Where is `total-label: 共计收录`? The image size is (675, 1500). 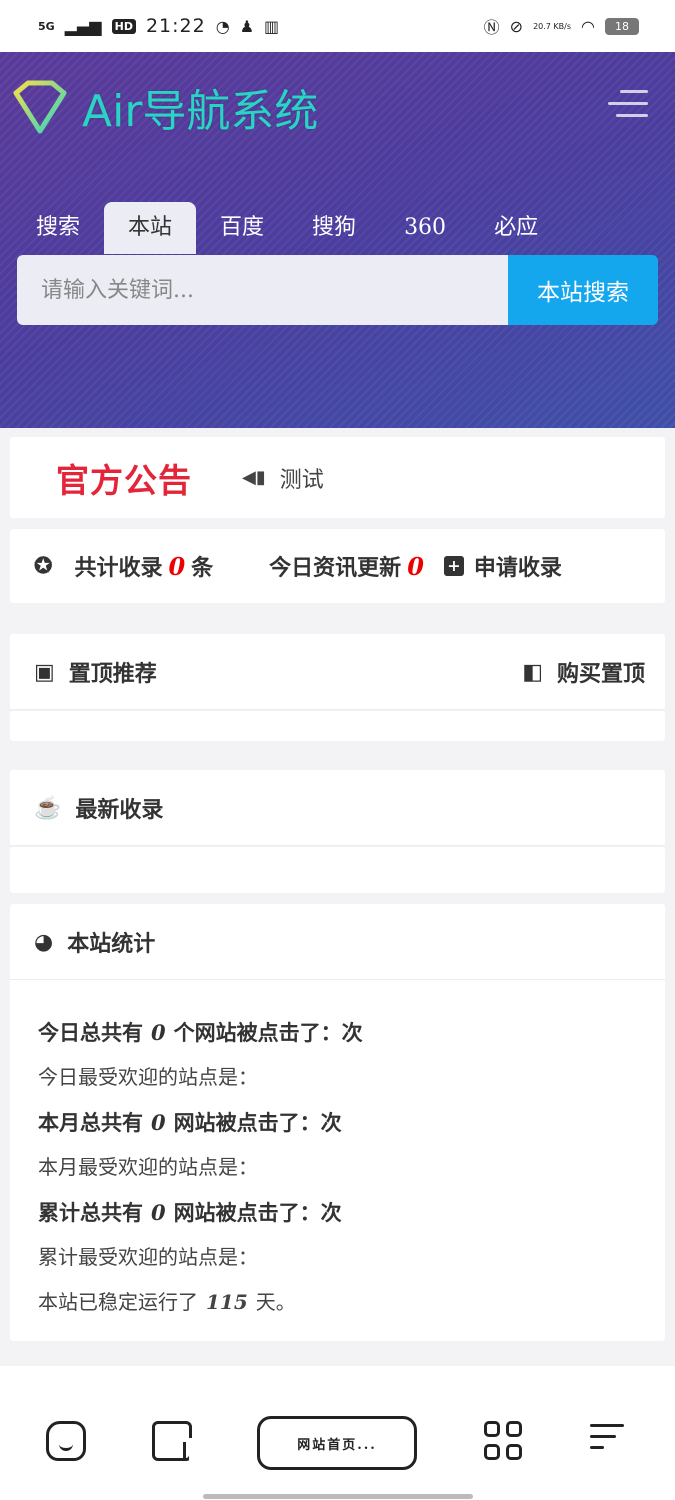 total-label: 共计收录 is located at coordinates (118, 568).